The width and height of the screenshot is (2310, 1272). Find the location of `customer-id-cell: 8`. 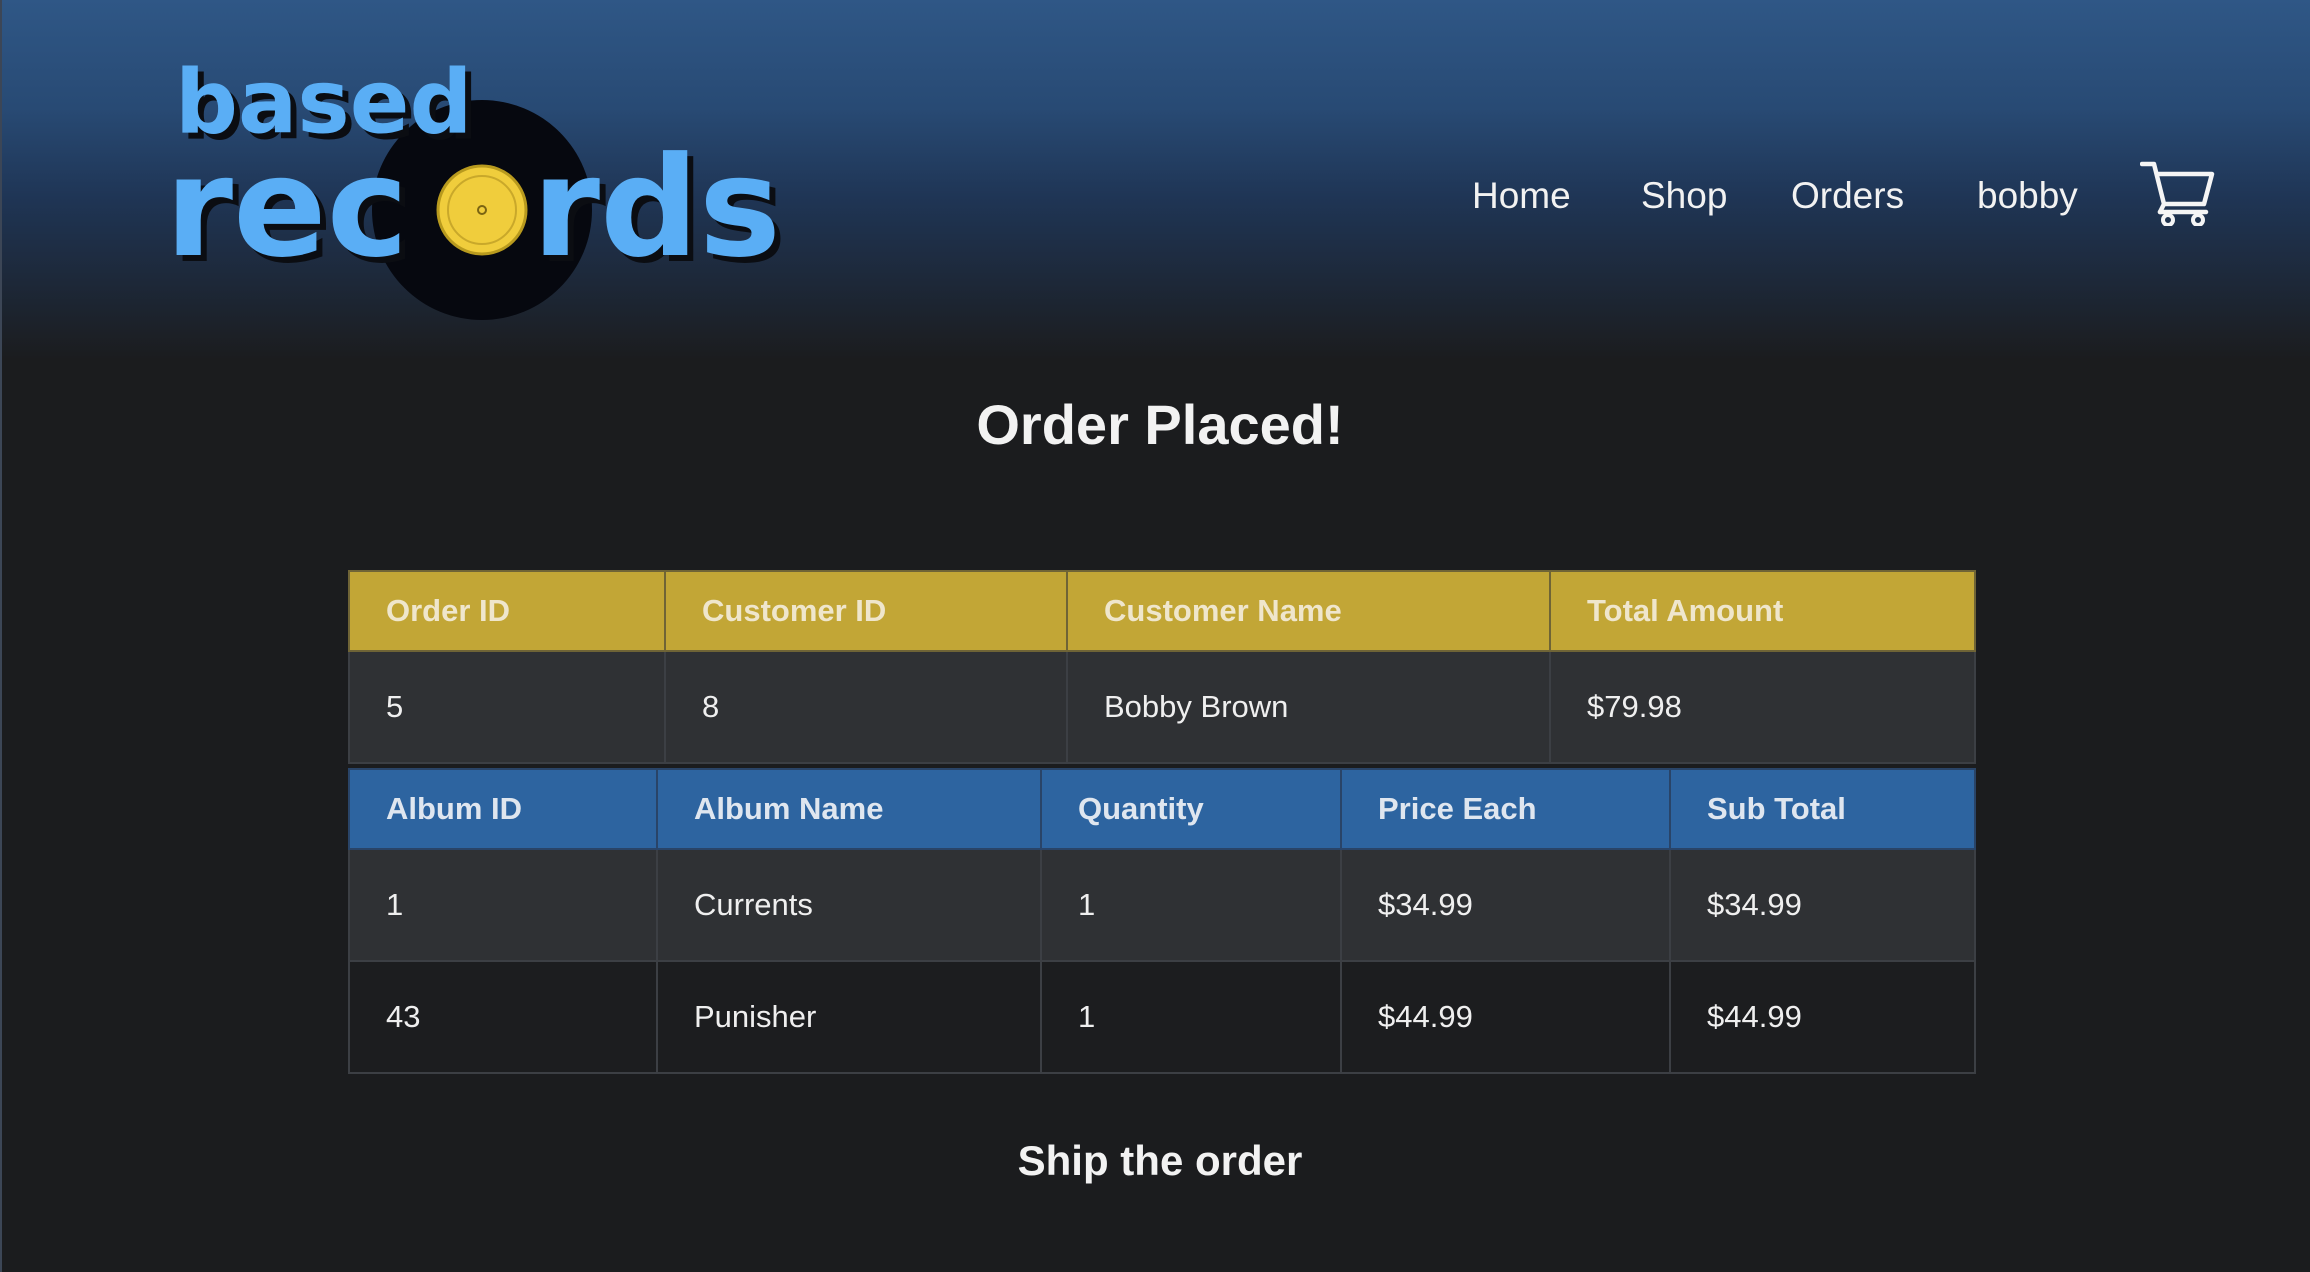

customer-id-cell: 8 is located at coordinates (866, 707).